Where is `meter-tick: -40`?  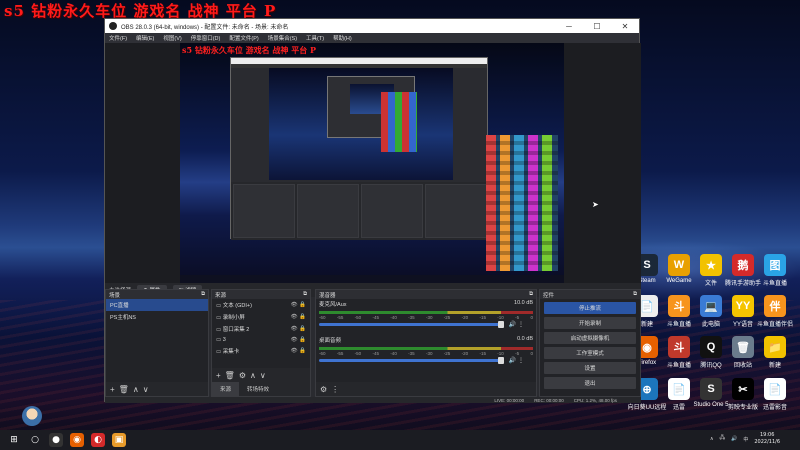
meter-tick: -40 is located at coordinates (393, 317).